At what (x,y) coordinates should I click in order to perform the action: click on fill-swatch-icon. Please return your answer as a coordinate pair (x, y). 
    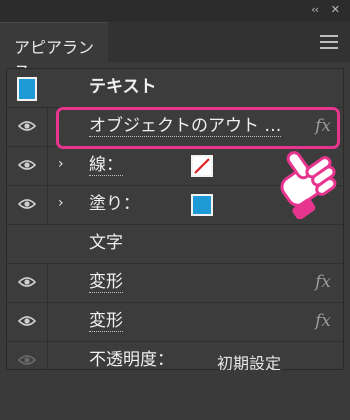
    Looking at the image, I should click on (202, 205).